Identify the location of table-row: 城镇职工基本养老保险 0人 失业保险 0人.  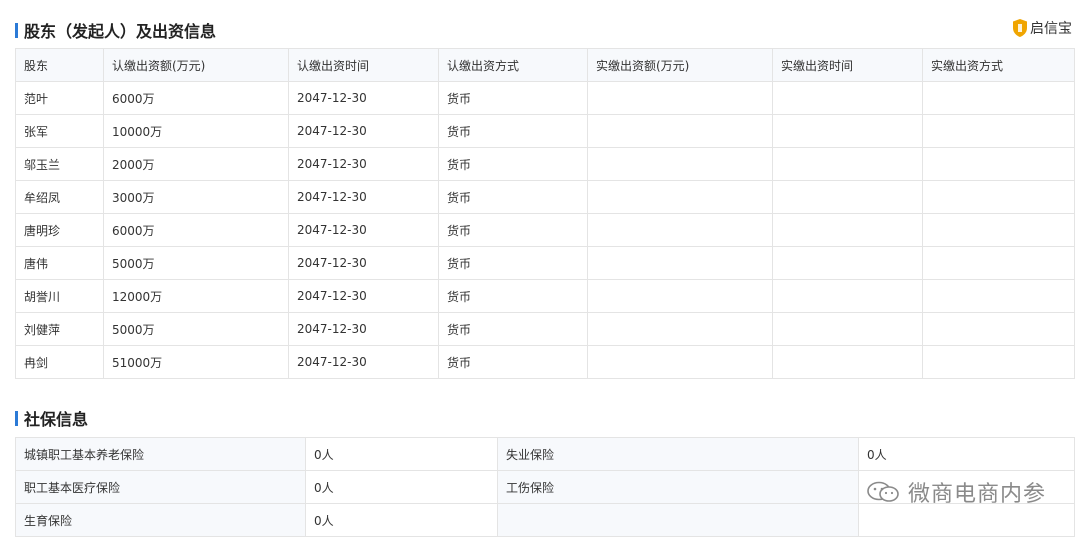
(545, 454).